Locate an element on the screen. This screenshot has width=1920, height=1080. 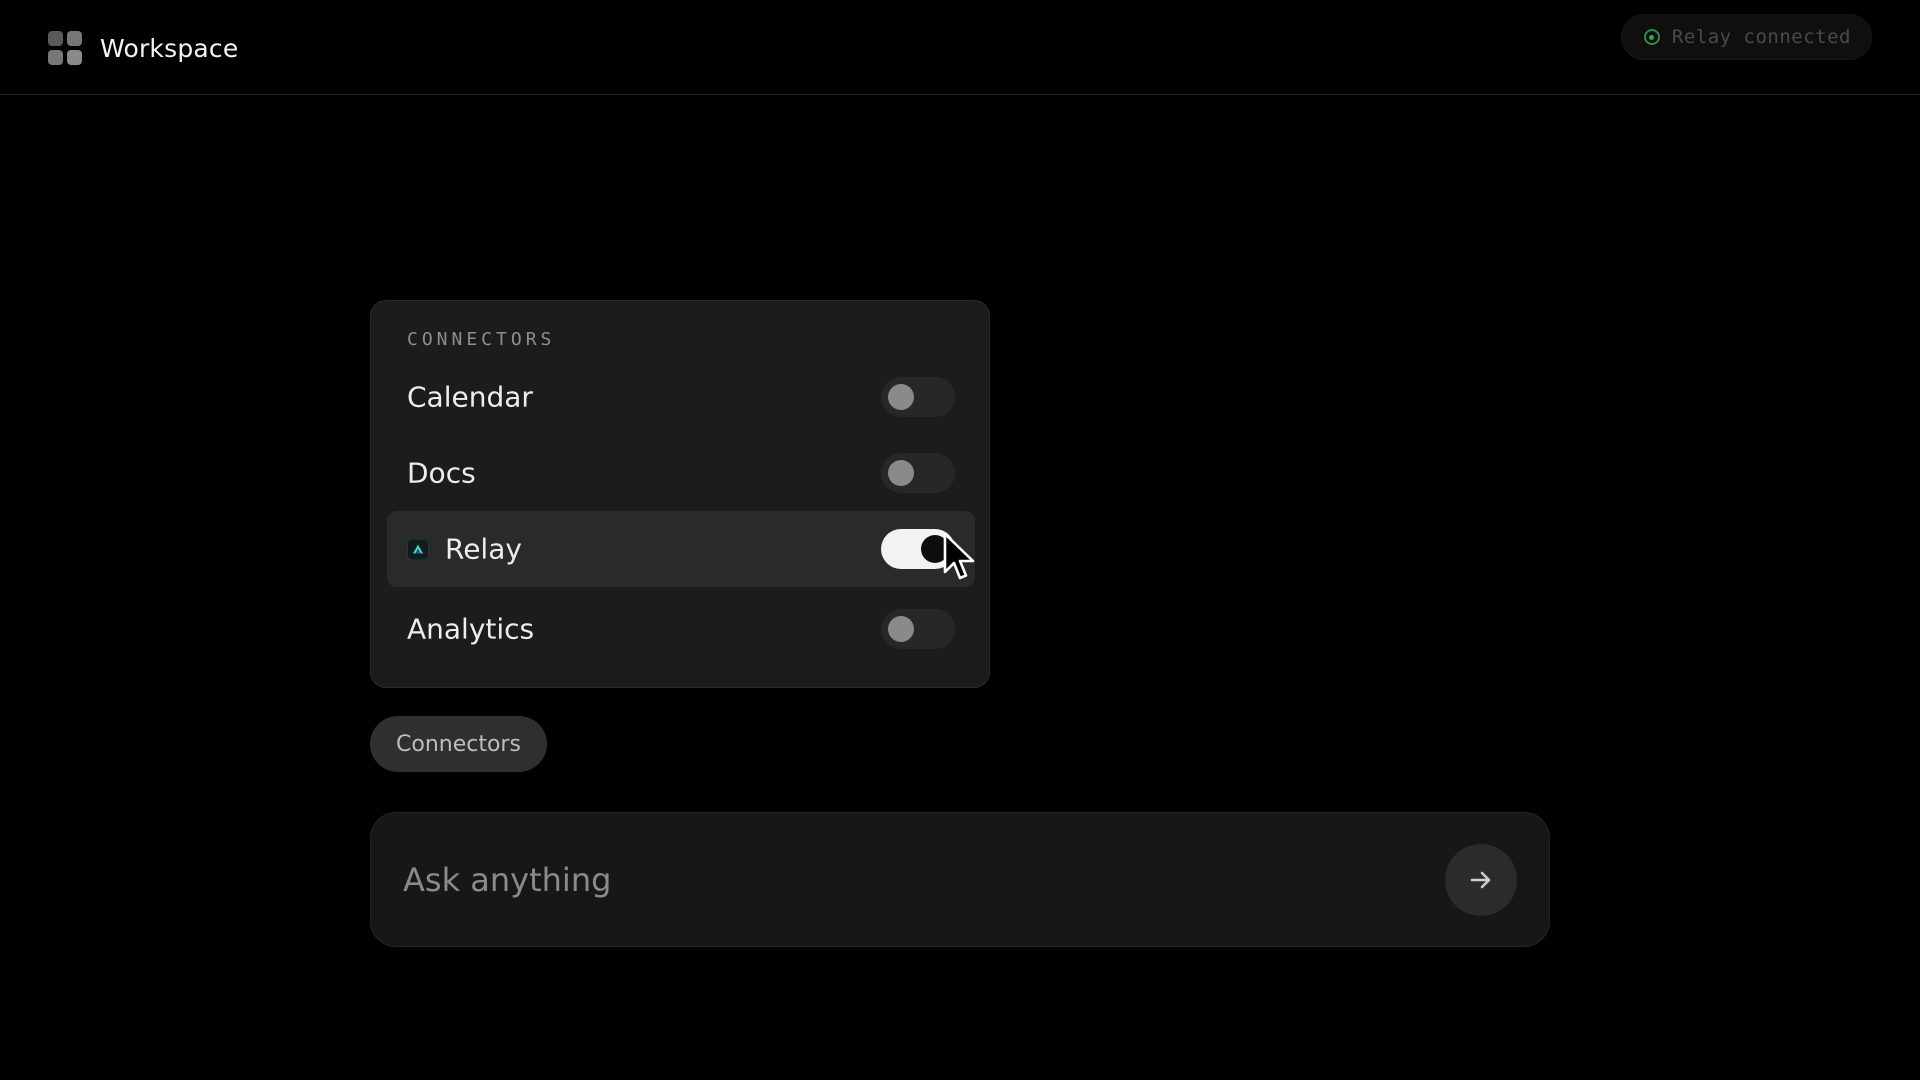
send-button is located at coordinates (1481, 879).